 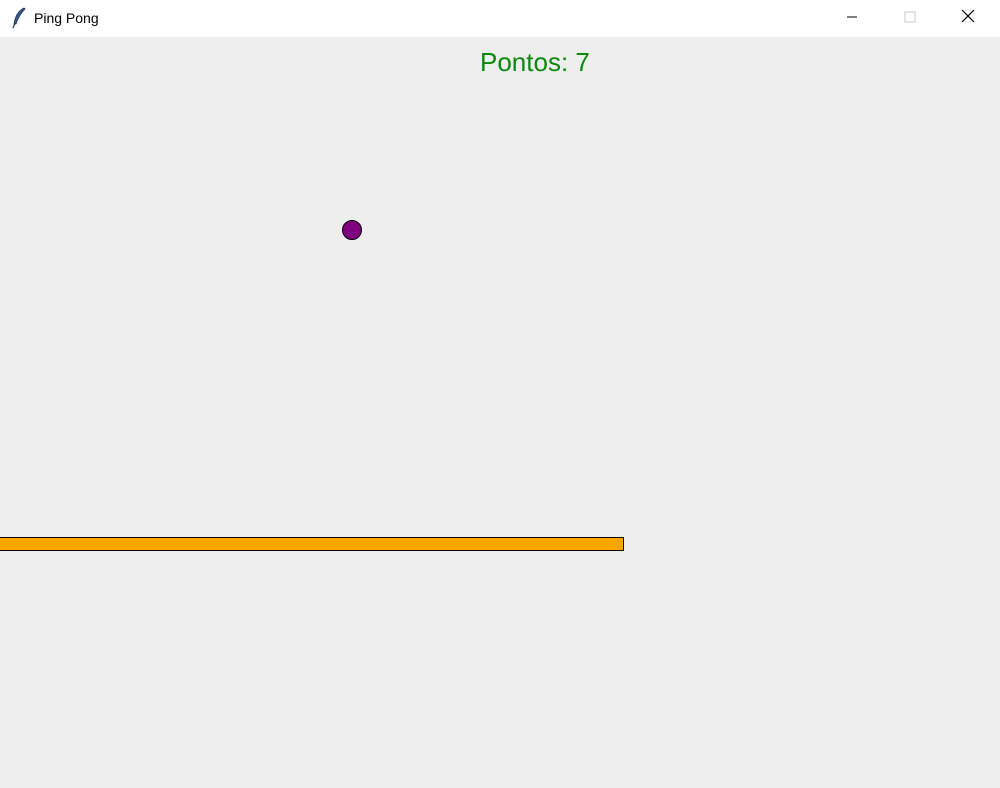 What do you see at coordinates (535, 62) in the screenshot?
I see `score-label: Pontos: 7` at bounding box center [535, 62].